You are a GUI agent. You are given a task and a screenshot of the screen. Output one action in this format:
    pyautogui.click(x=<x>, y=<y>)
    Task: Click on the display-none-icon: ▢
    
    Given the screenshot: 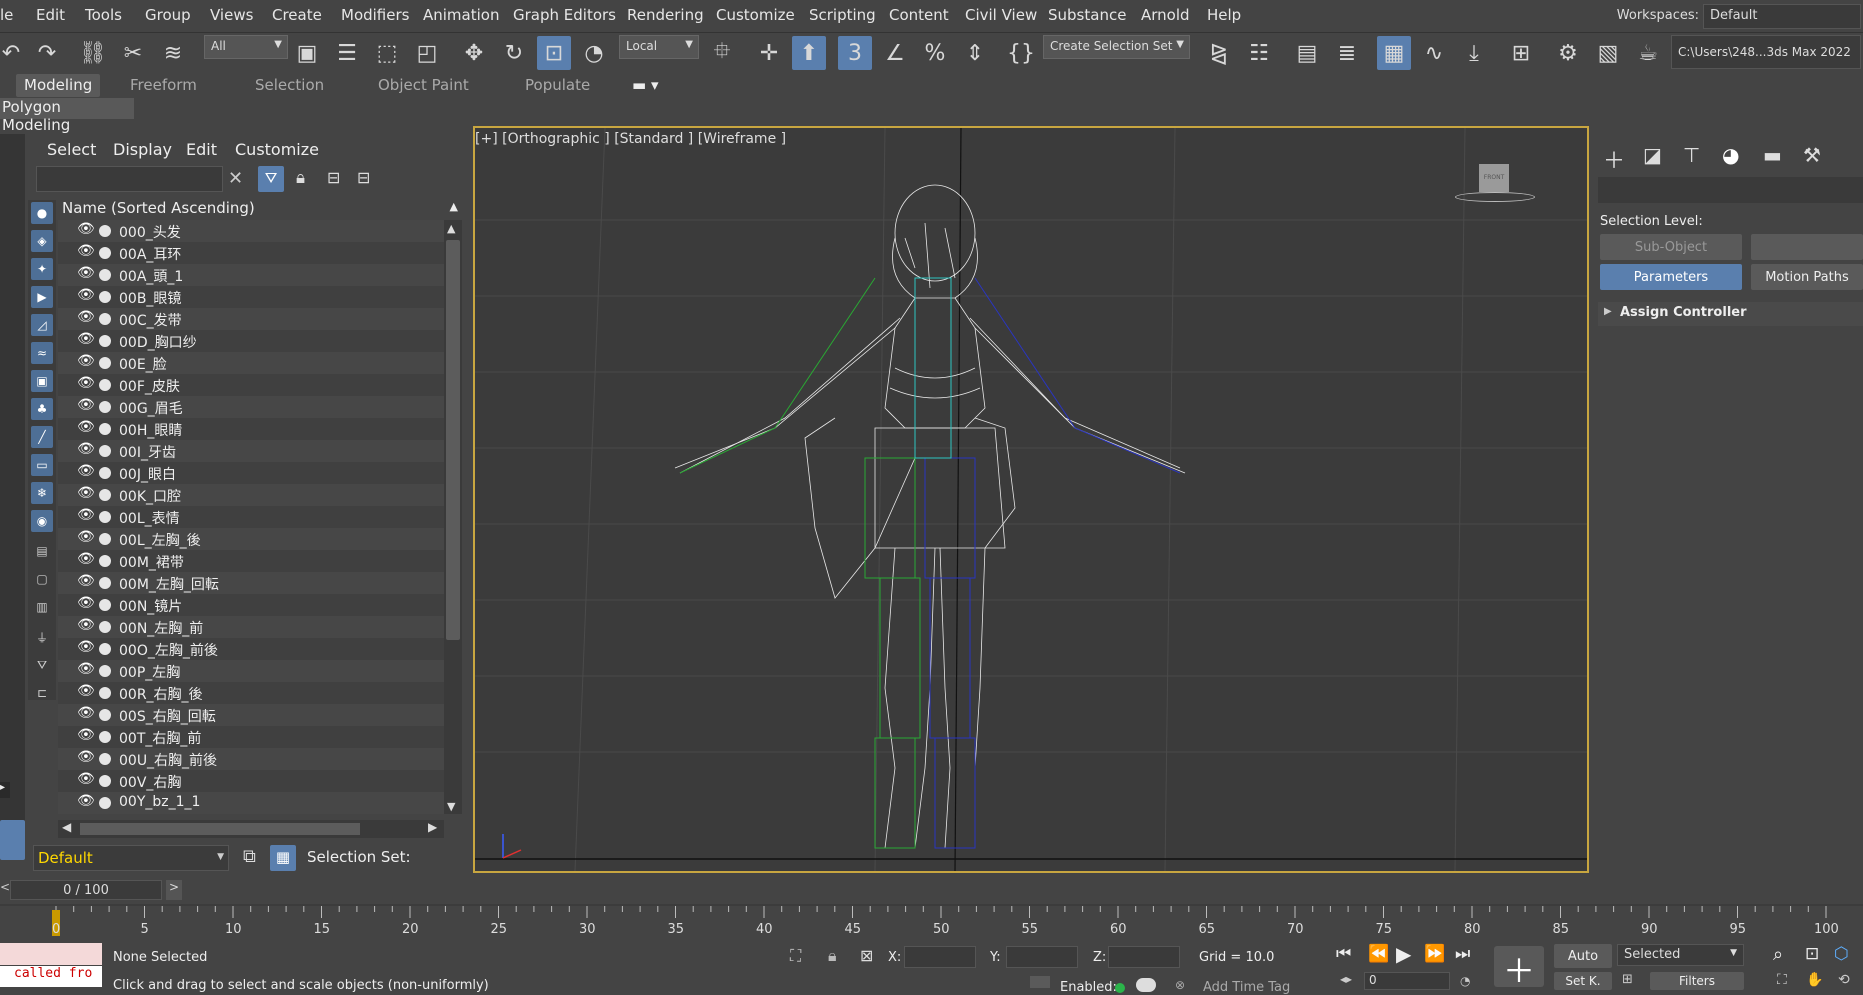 What is the action you would take?
    pyautogui.click(x=42, y=579)
    